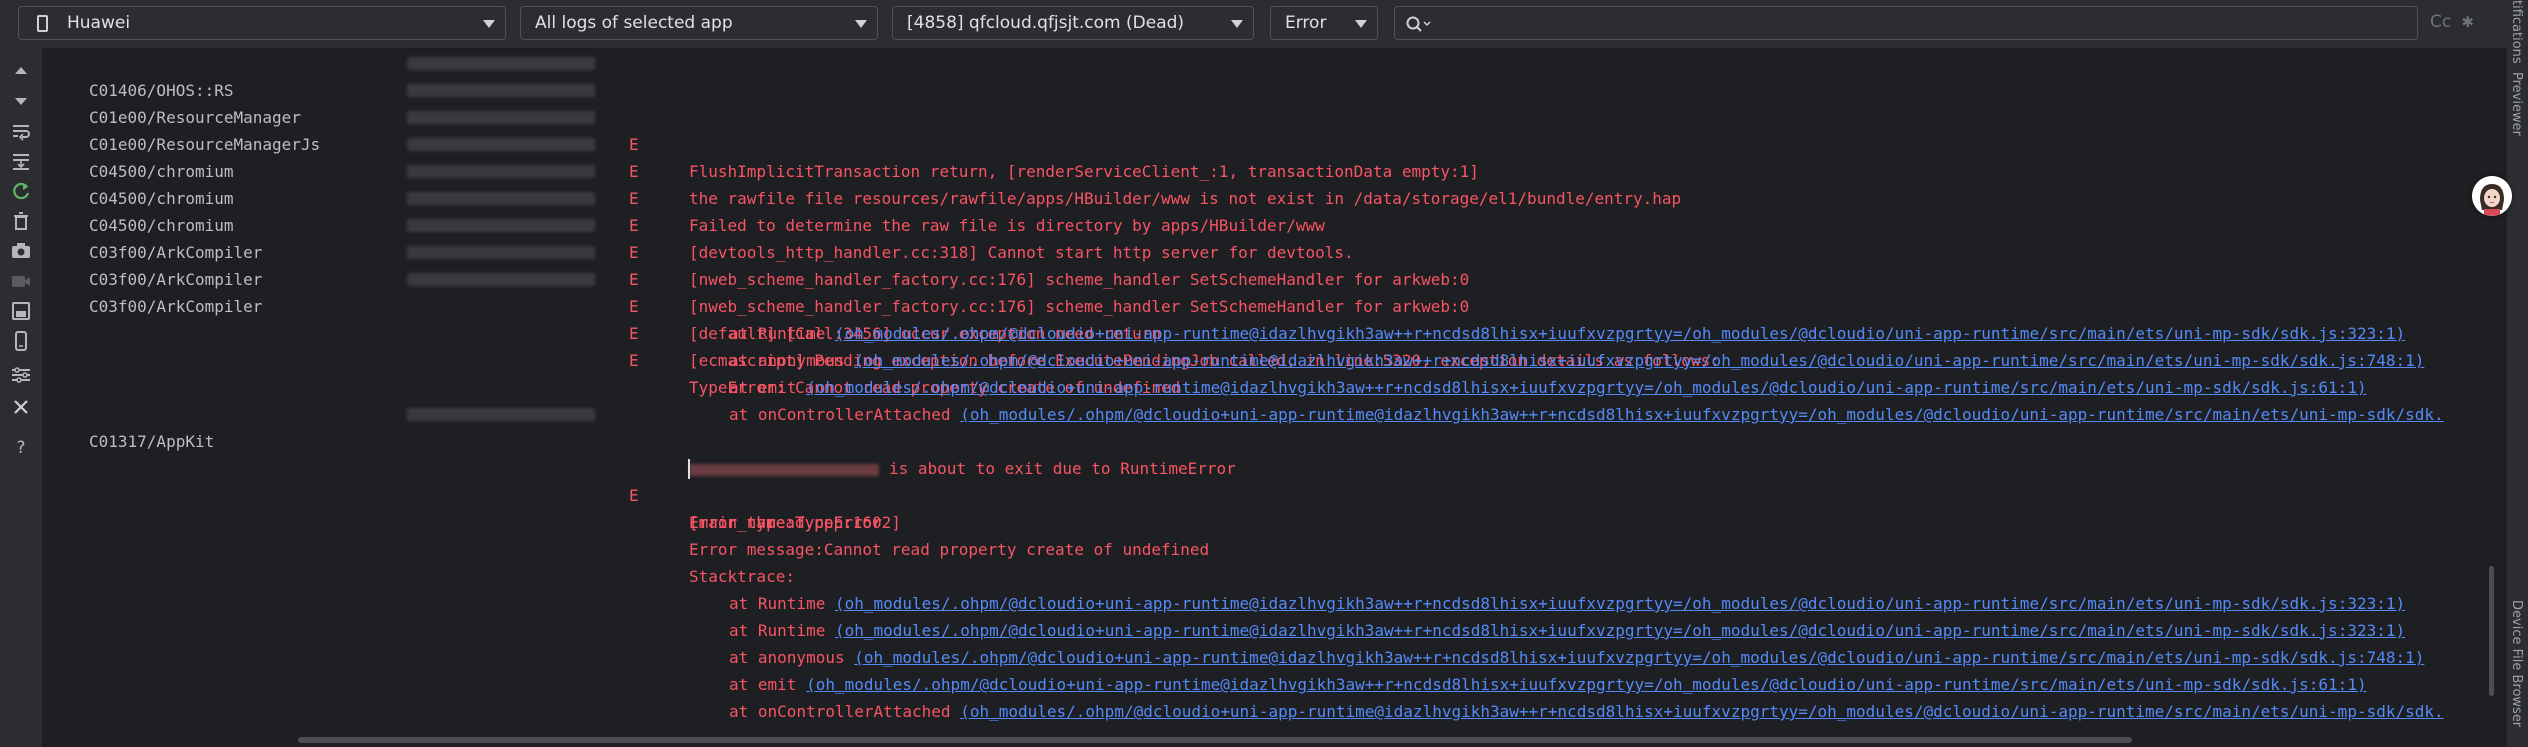 The height and width of the screenshot is (747, 2528). Describe the element at coordinates (21, 191) in the screenshot. I see `restart-logcat-icon` at that location.